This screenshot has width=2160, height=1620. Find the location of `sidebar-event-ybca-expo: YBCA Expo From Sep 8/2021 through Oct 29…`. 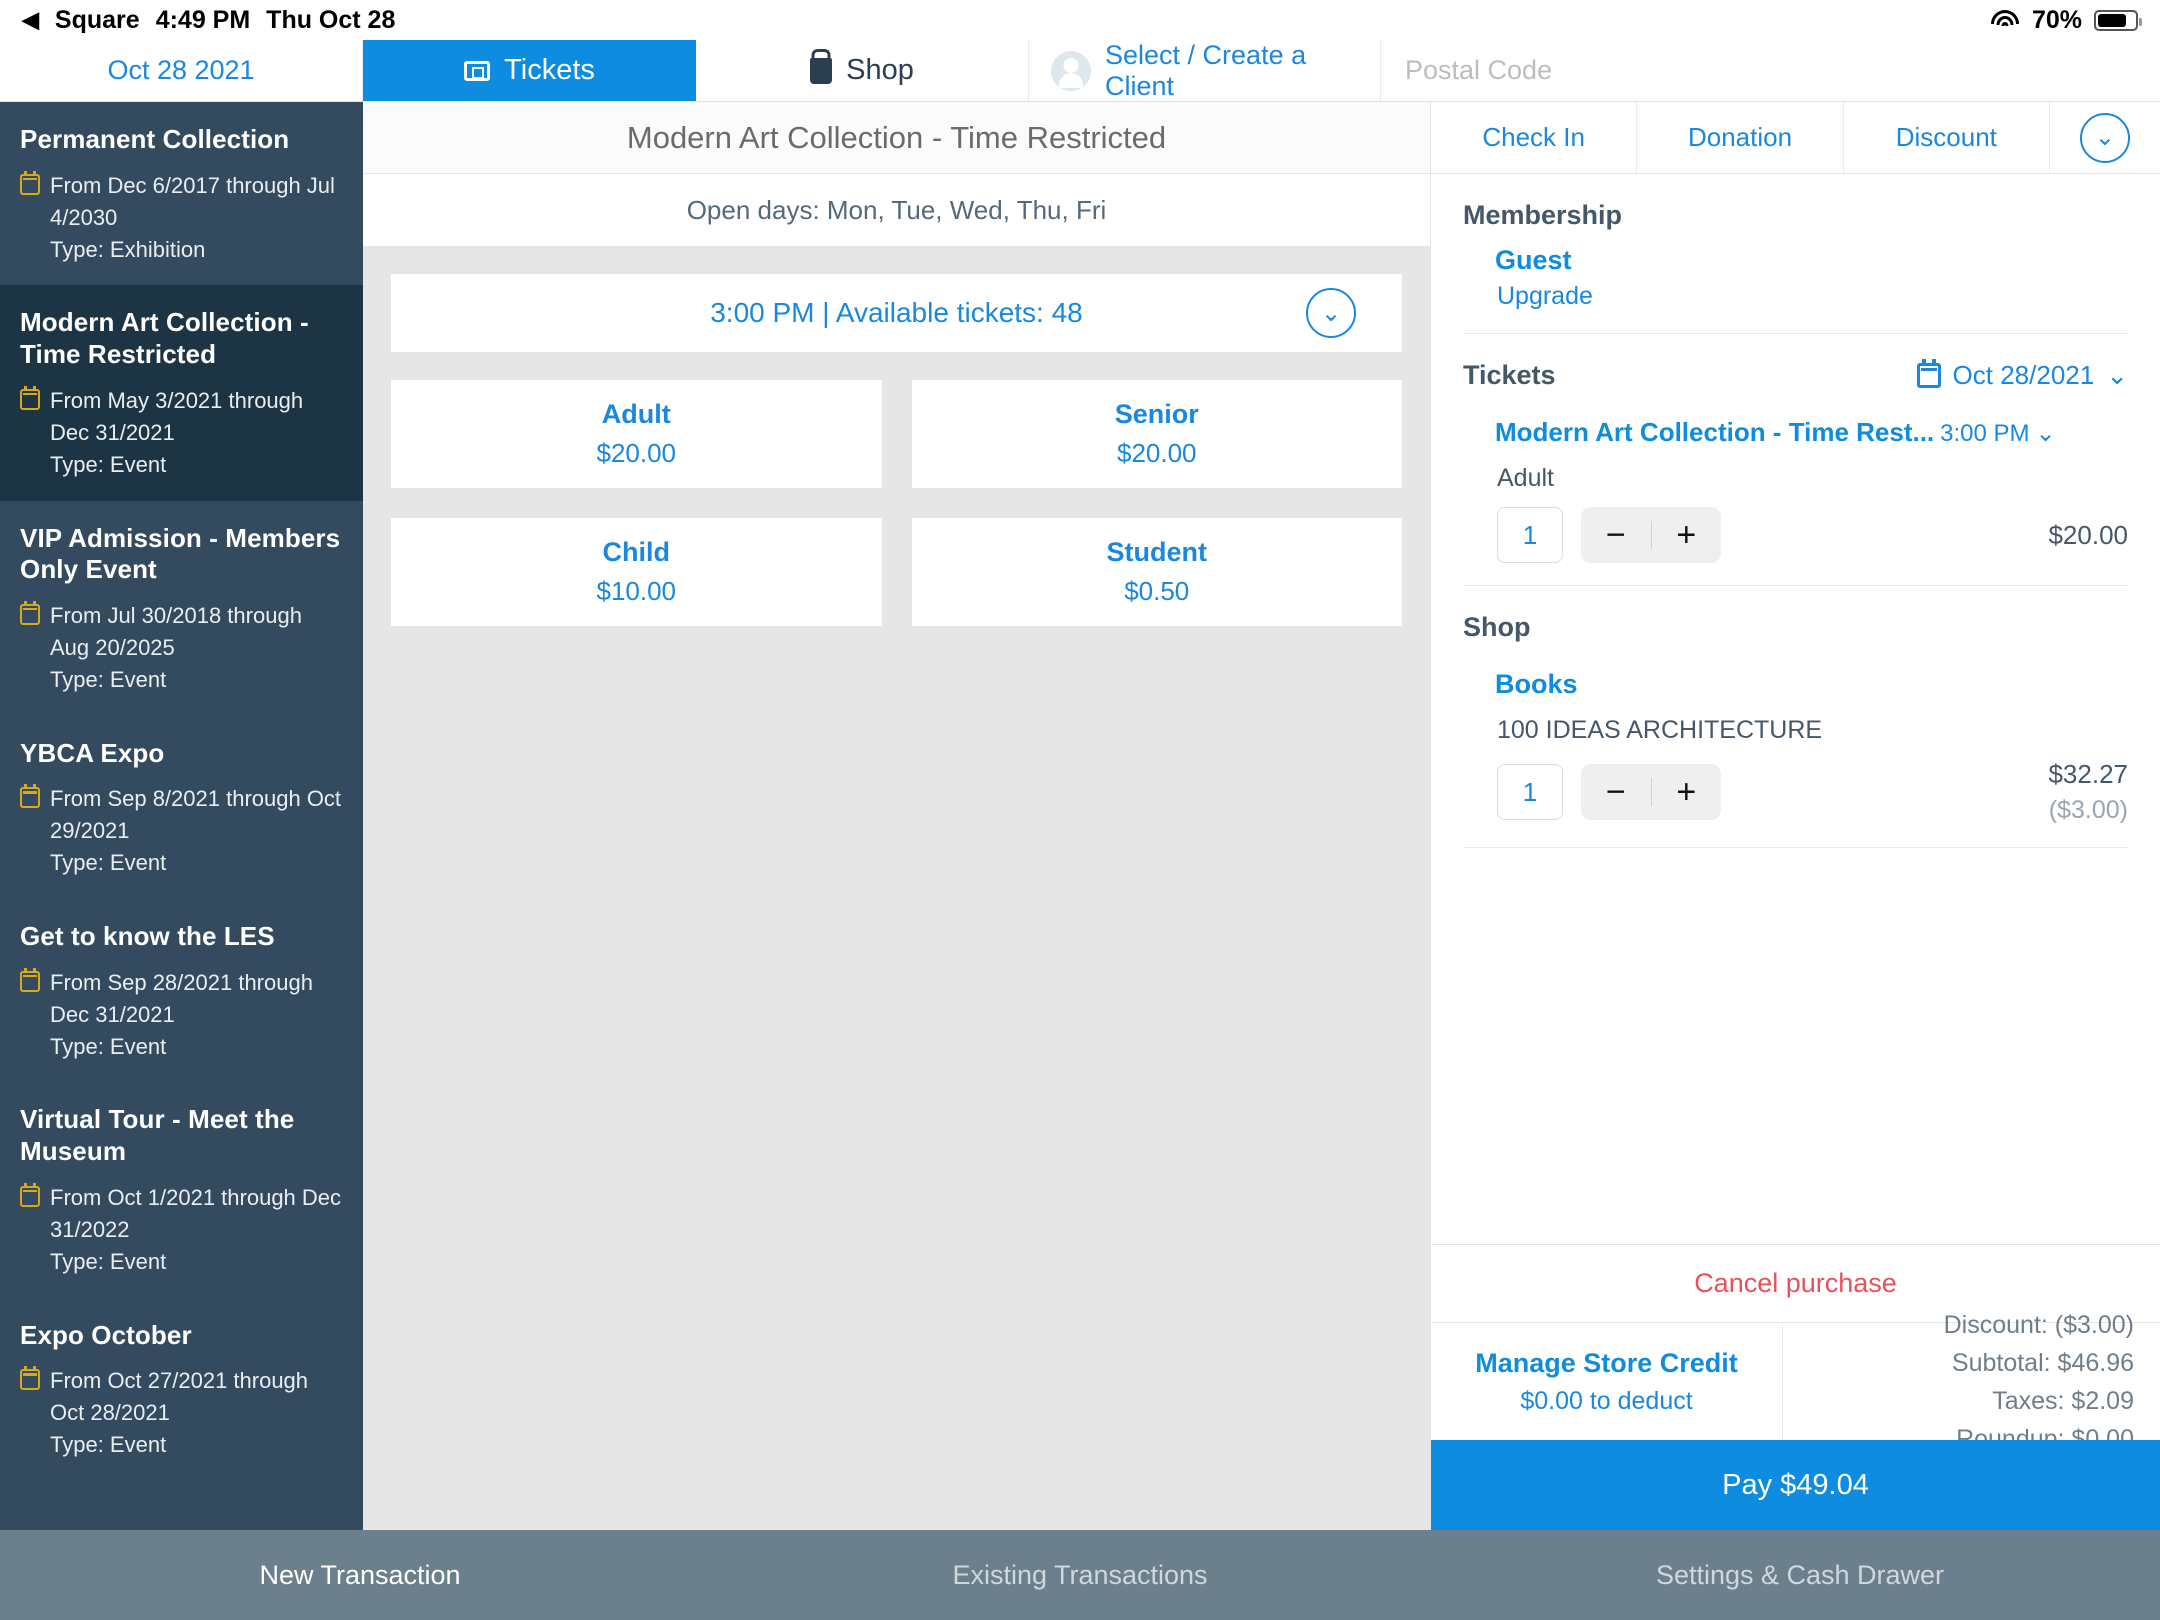

sidebar-event-ybca-expo: YBCA Expo From Sep 8/2021 through Oct 29… is located at coordinates (181, 807).